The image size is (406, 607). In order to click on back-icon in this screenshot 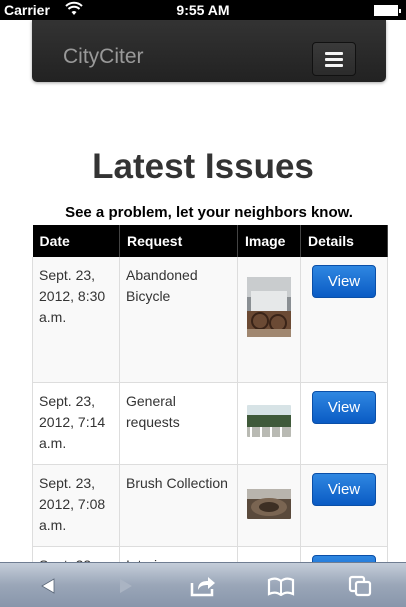, I will do `click(48, 585)`.